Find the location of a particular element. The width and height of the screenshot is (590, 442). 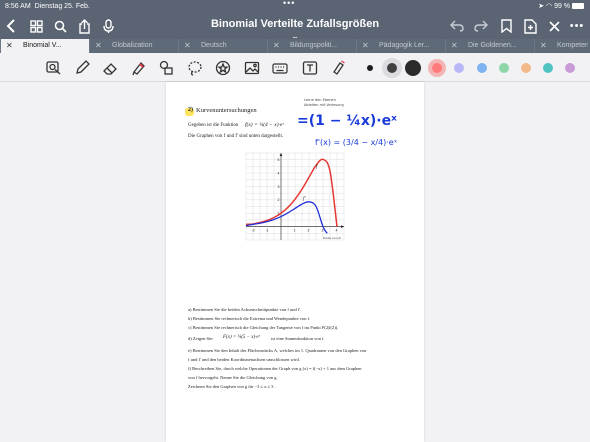

y-tick-label: 5 is located at coordinates (279, 160).